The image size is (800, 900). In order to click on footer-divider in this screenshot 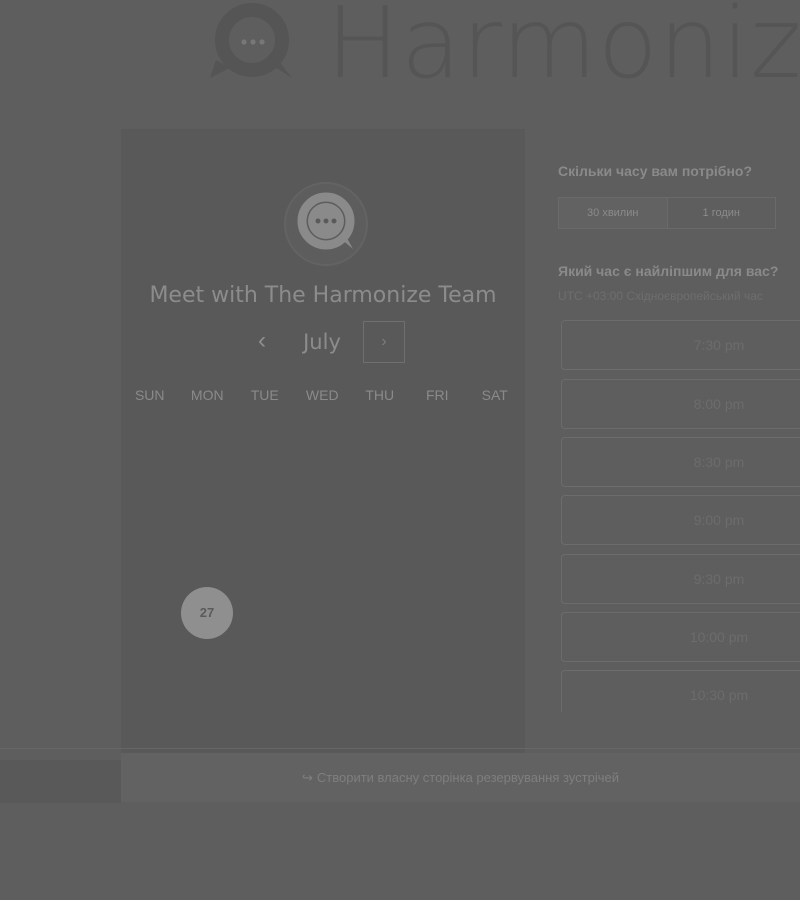, I will do `click(400, 748)`.